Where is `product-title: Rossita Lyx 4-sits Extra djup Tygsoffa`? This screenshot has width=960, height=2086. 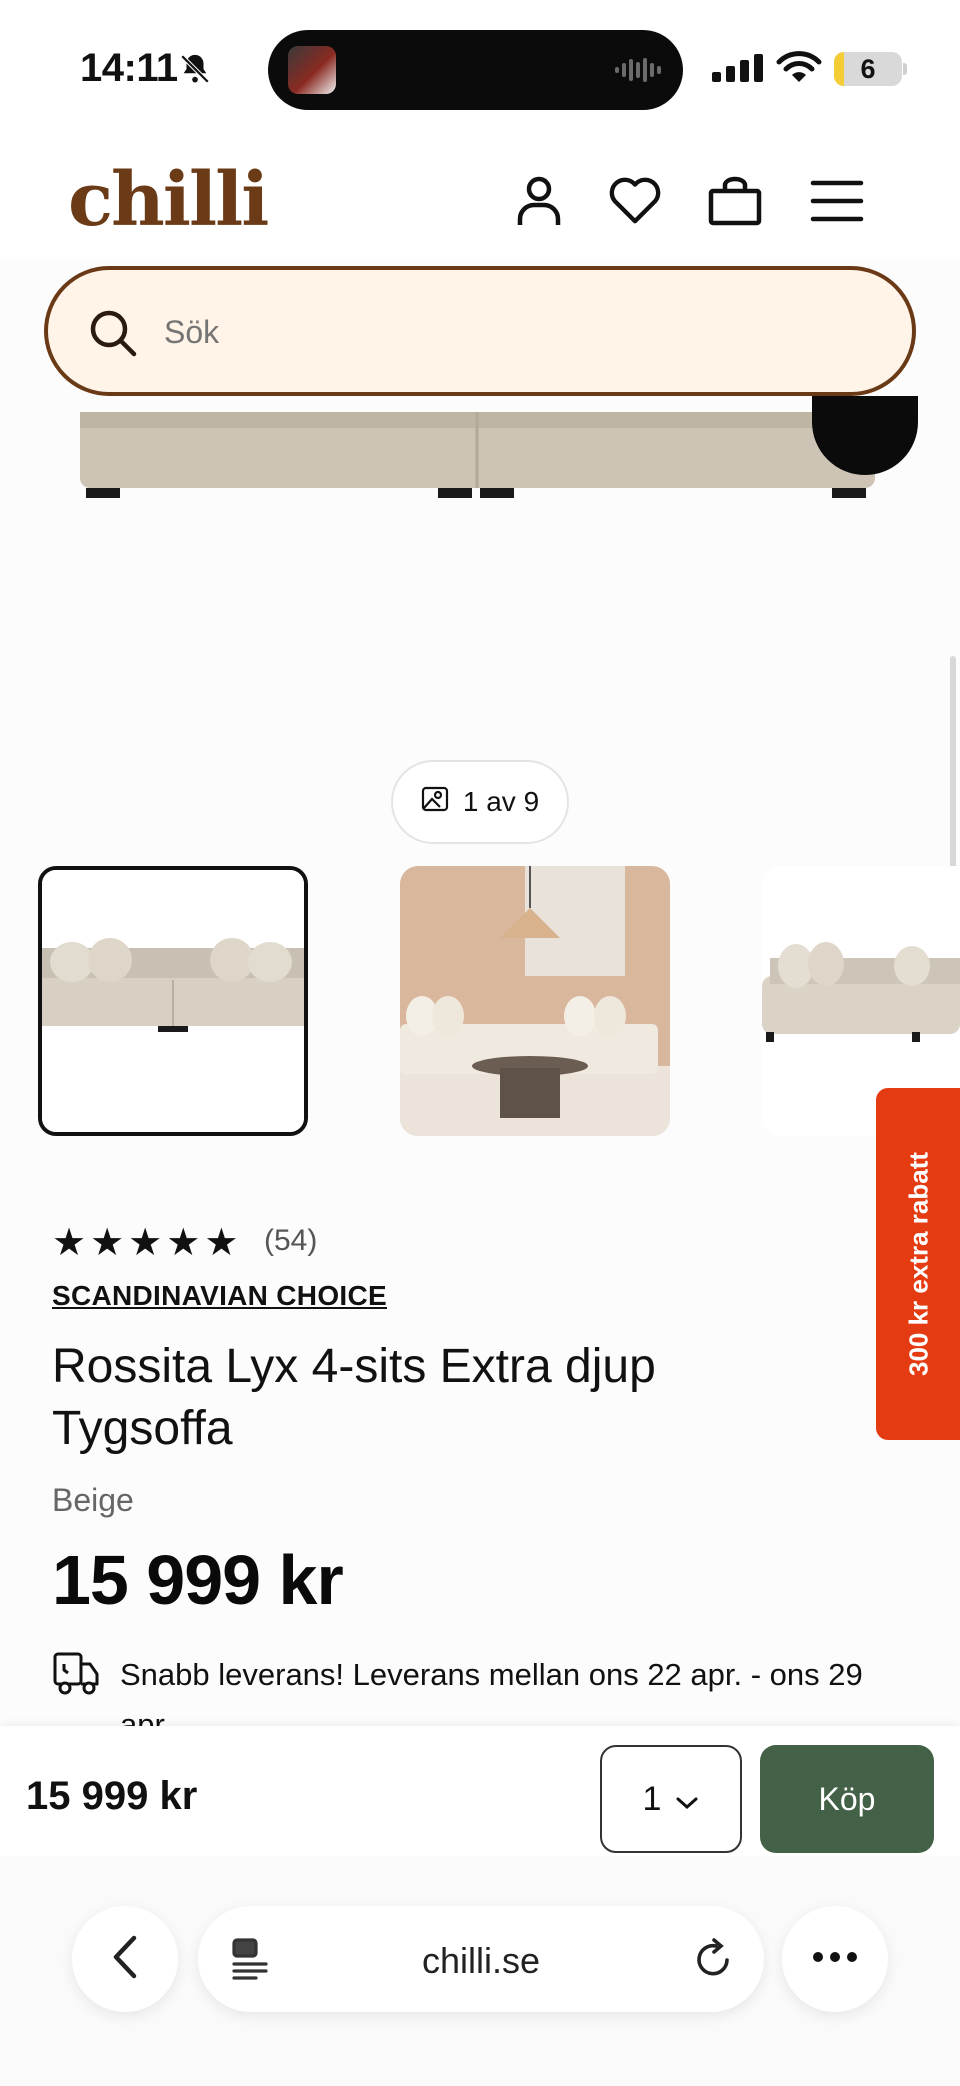
product-title: Rossita Lyx 4-sits Extra djup Tygsoffa is located at coordinates (354, 1397).